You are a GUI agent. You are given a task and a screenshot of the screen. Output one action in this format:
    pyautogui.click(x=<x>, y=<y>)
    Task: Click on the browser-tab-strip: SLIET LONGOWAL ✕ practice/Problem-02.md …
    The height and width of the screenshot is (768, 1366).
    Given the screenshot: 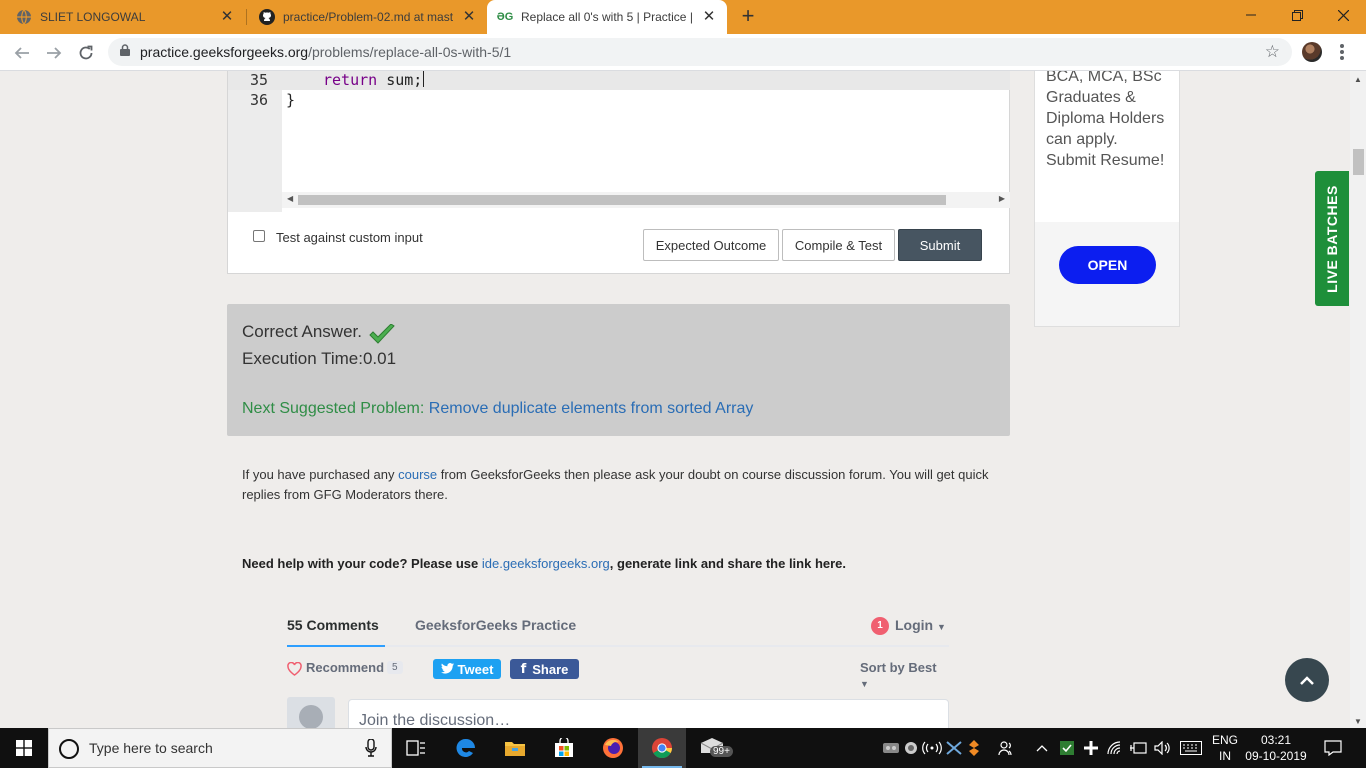 What is the action you would take?
    pyautogui.click(x=683, y=17)
    